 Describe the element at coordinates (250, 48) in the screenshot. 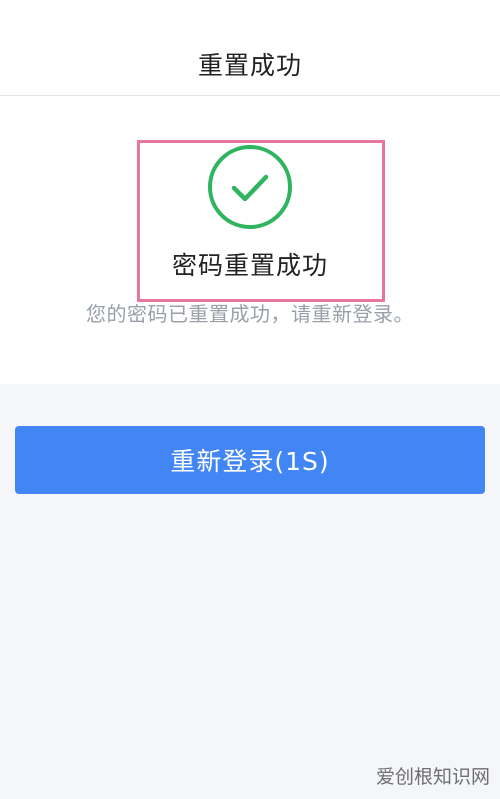

I see `header-bar: 重置成功` at that location.